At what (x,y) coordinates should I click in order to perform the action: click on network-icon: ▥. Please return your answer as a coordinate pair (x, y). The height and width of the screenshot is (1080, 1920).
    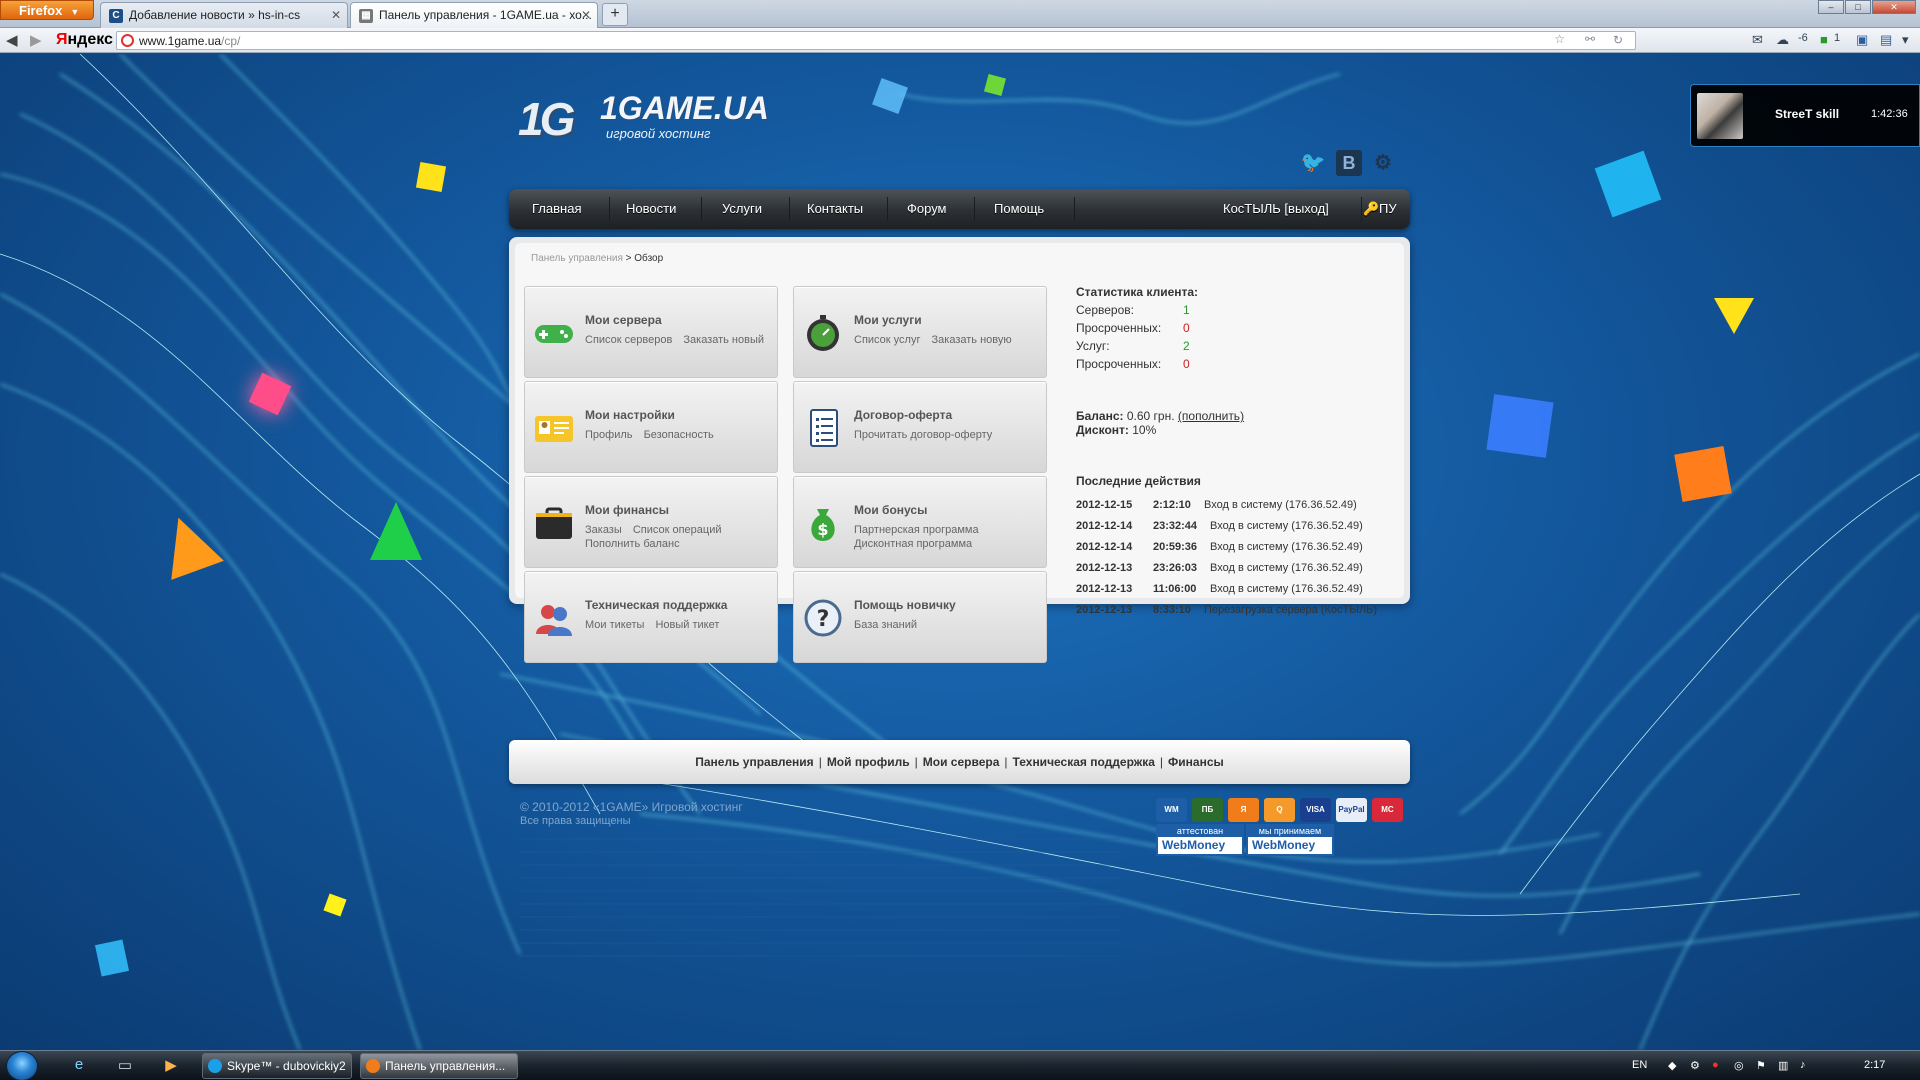
    Looking at the image, I should click on (1783, 1065).